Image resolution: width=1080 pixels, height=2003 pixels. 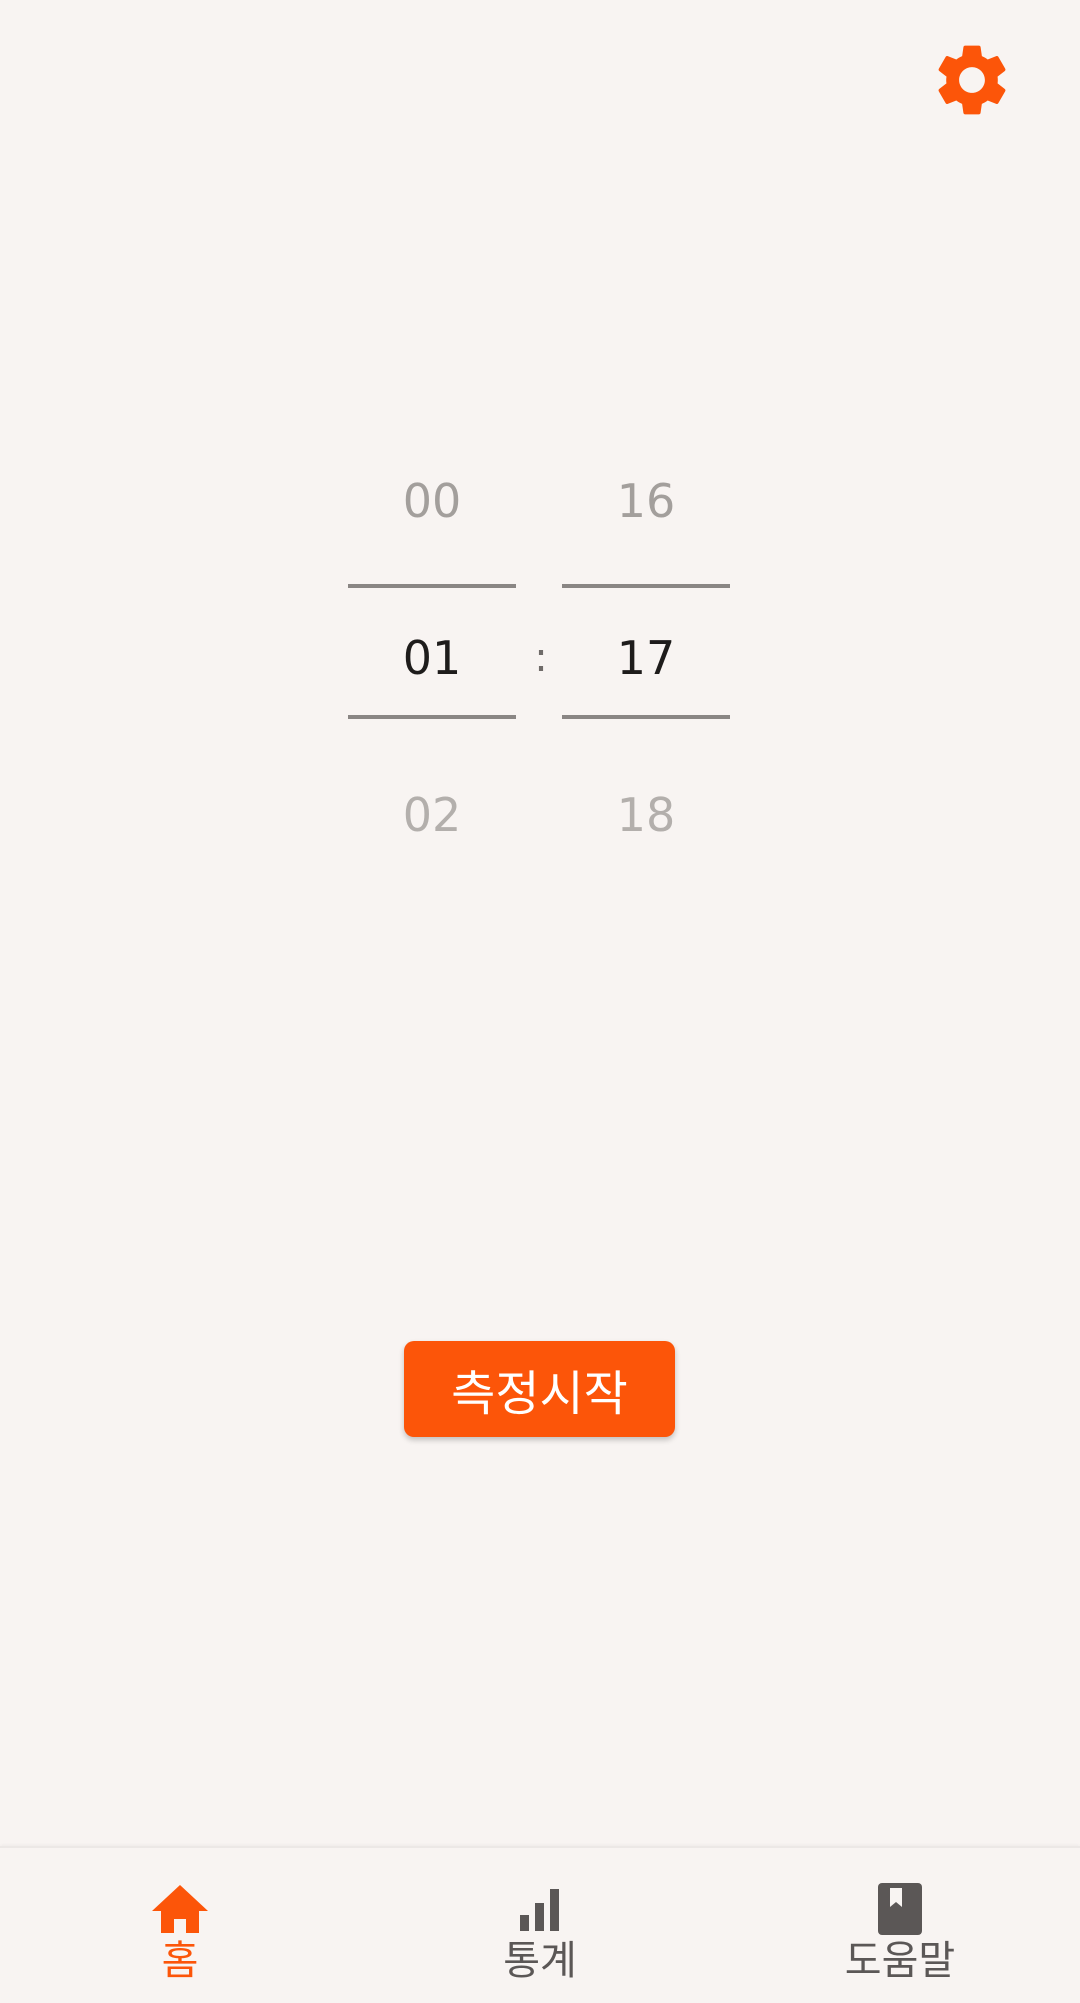 I want to click on bottom-navigation: 홈 통계 도움말, so click(x=540, y=1924).